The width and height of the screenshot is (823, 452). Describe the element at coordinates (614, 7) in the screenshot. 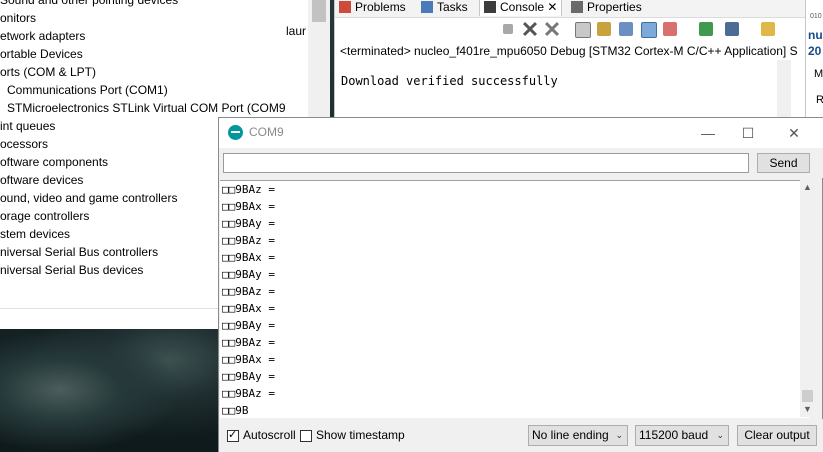

I see `tab-label: Properties` at that location.